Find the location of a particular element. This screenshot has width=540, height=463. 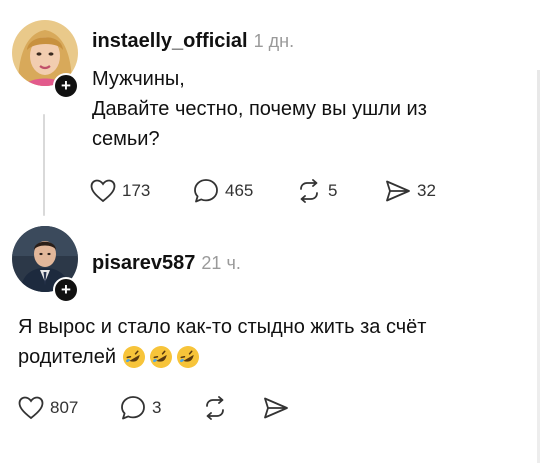

follow-plus-button-reply: + is located at coordinates (66, 290).